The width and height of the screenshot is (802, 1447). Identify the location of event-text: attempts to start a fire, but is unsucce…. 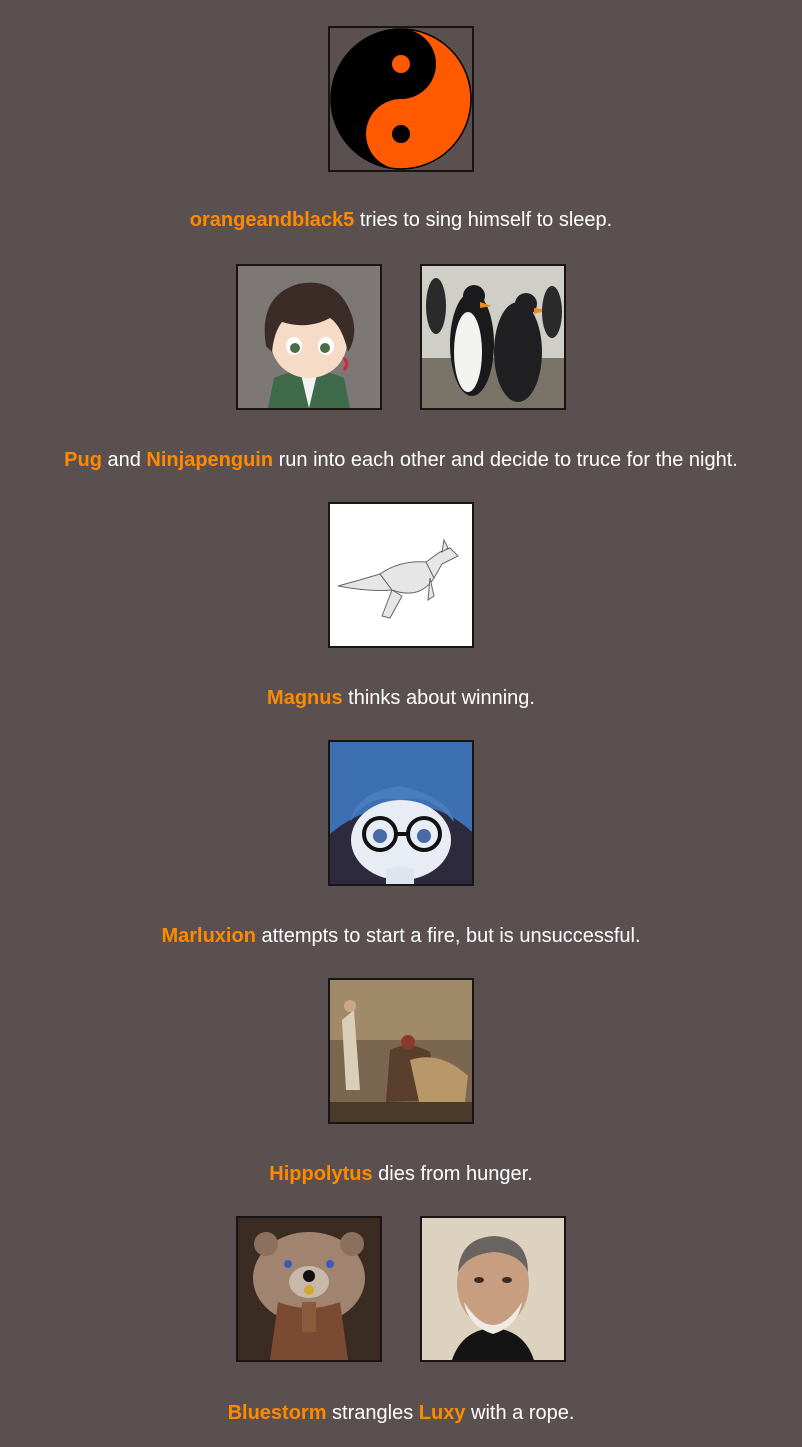
(448, 936).